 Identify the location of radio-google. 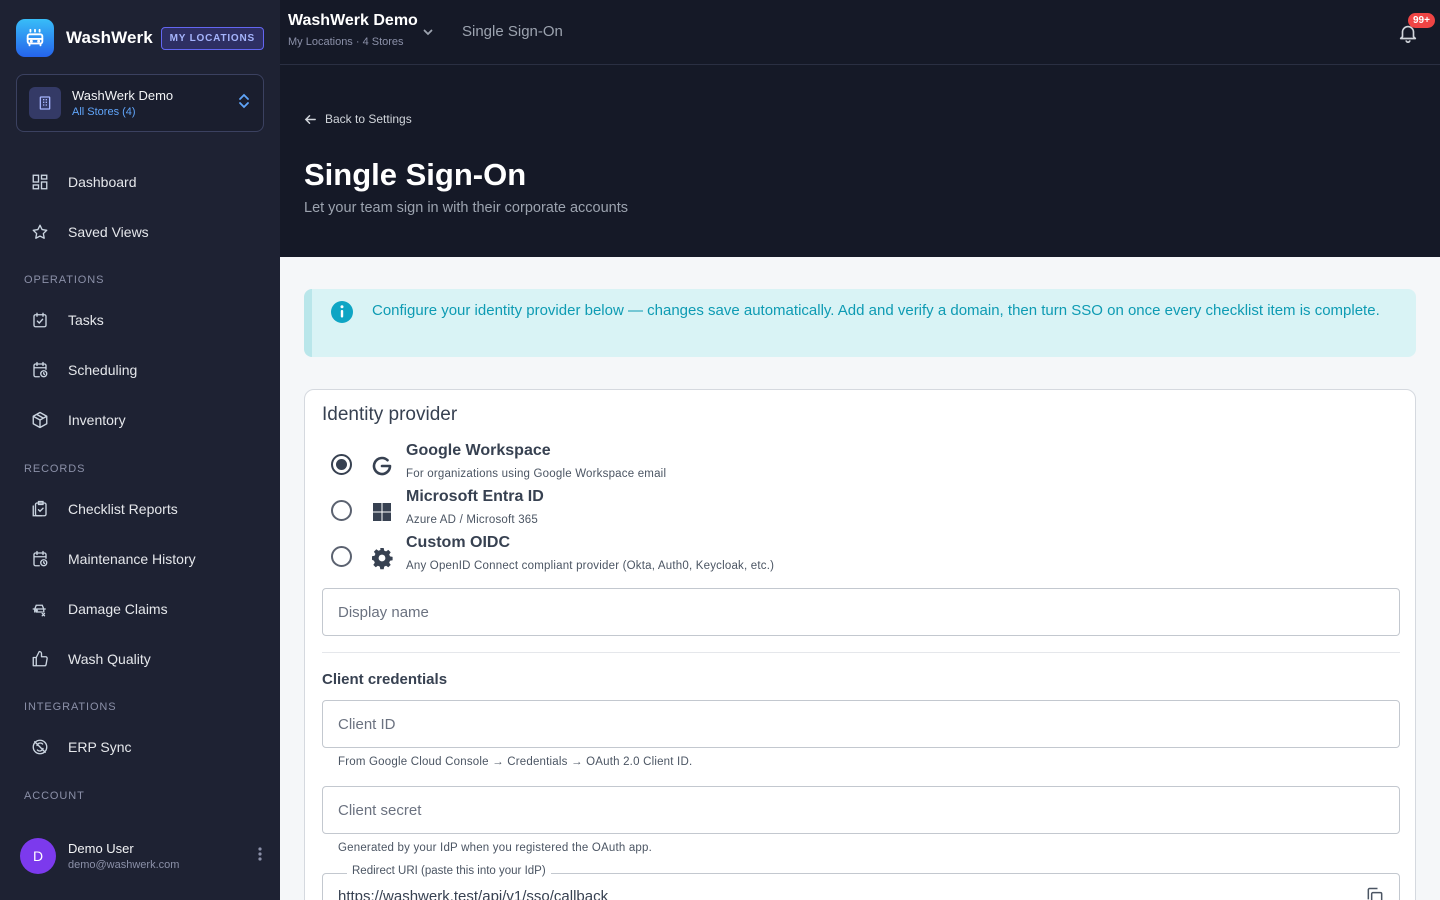
(341, 464).